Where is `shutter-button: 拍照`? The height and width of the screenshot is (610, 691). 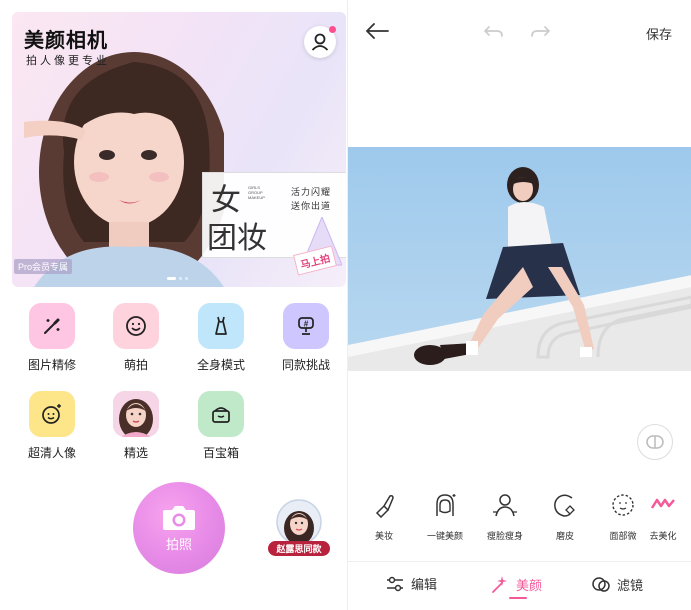
shutter-button: 拍照 is located at coordinates (179, 528).